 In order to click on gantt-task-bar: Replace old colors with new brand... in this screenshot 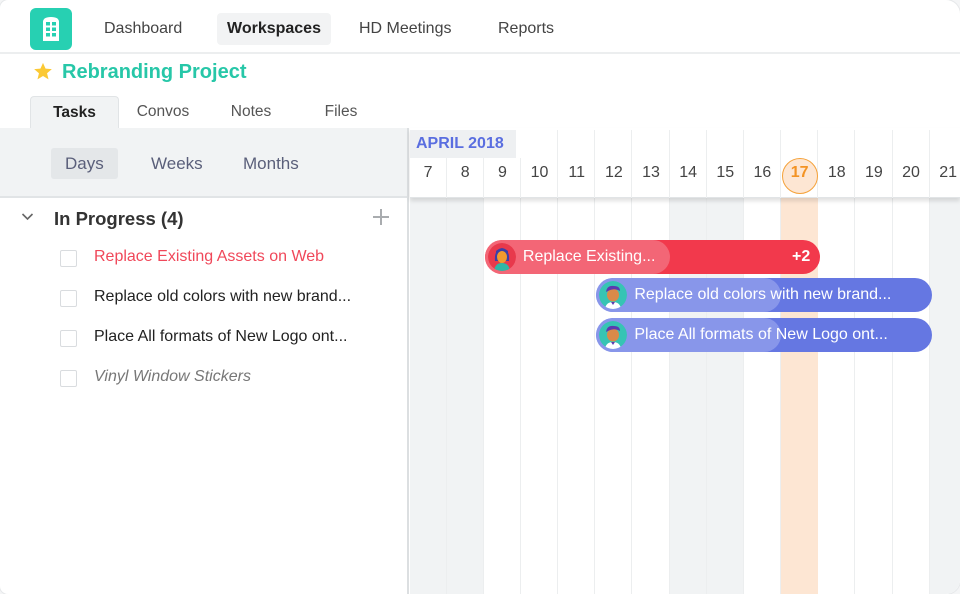, I will do `click(764, 295)`.